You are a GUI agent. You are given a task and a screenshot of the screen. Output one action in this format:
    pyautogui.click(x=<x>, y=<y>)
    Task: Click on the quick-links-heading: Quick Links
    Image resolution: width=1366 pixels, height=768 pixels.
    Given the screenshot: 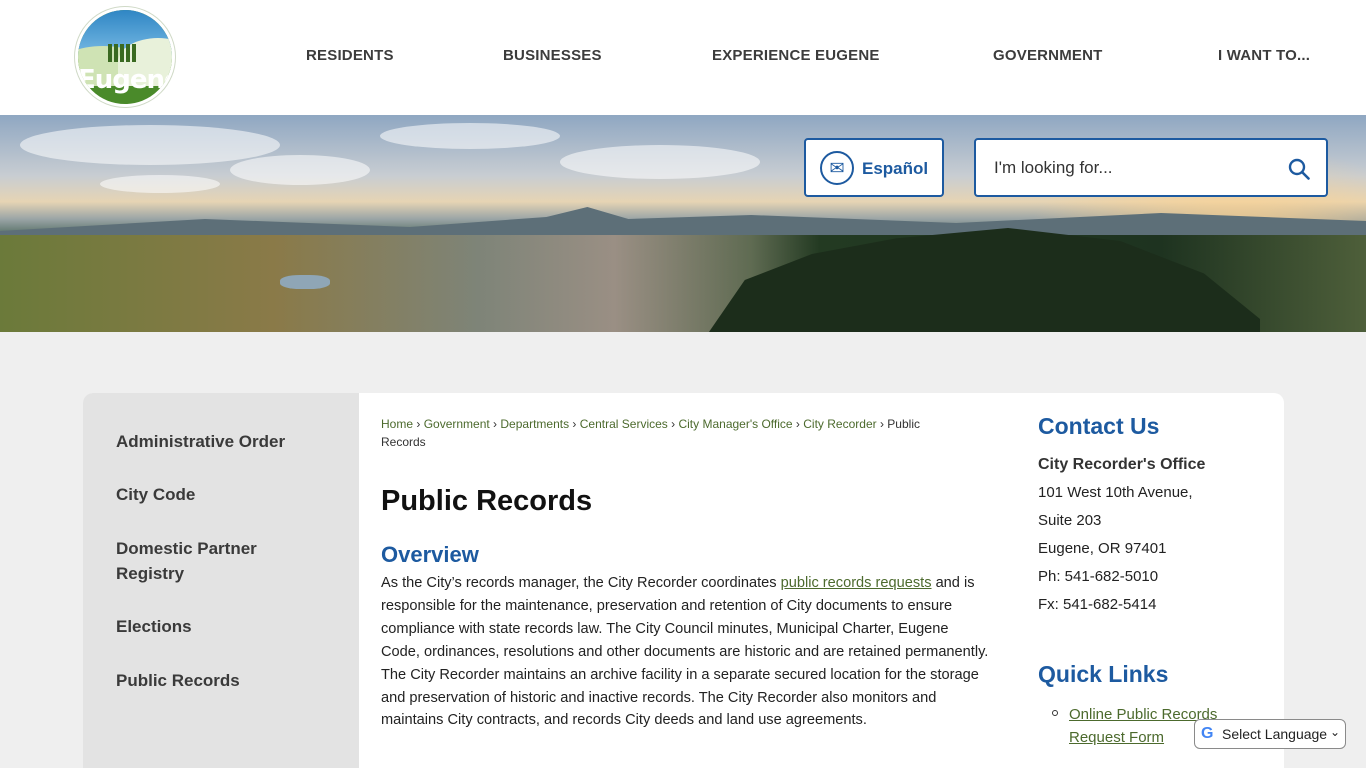 What is the action you would take?
    pyautogui.click(x=1103, y=674)
    